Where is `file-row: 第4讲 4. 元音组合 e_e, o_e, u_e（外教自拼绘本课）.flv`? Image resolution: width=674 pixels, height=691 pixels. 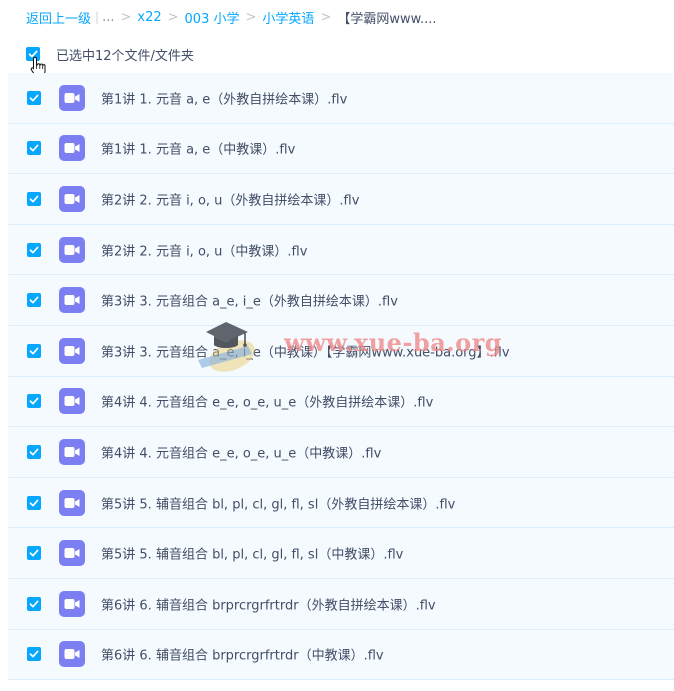
file-row: 第4讲 4. 元音组合 e_e, o_e, u_e（外教自拼绘本课）.flv is located at coordinates (341, 402).